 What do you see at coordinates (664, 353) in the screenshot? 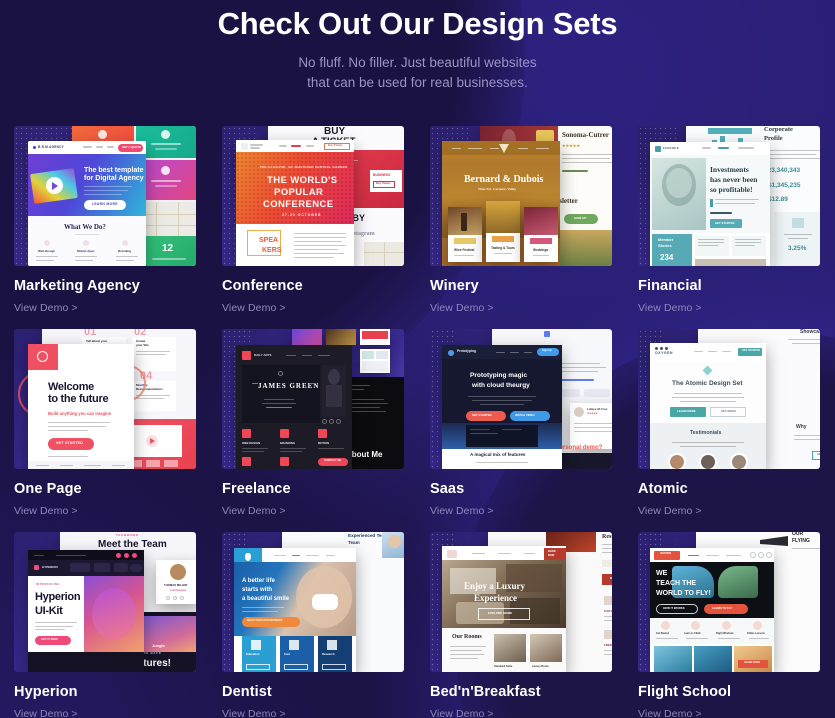
I see `preview-logo: OXYGEN` at bounding box center [664, 353].